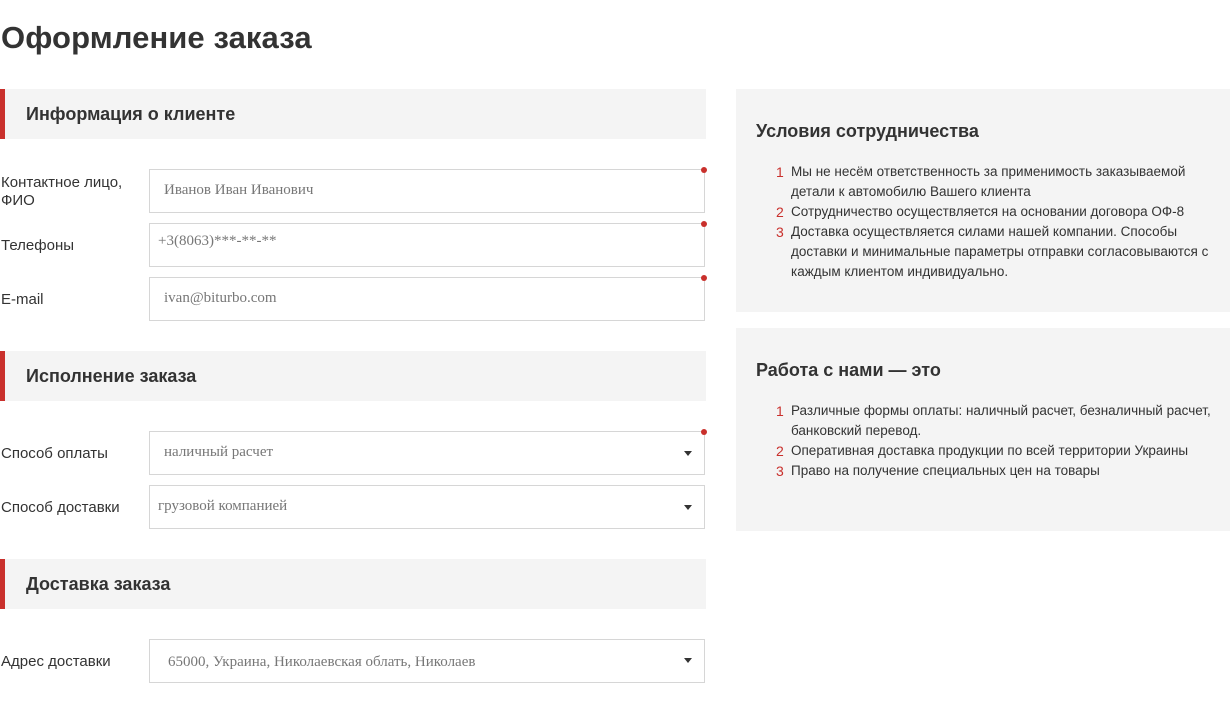  I want to click on section-title: Доставка заказа, so click(98, 584).